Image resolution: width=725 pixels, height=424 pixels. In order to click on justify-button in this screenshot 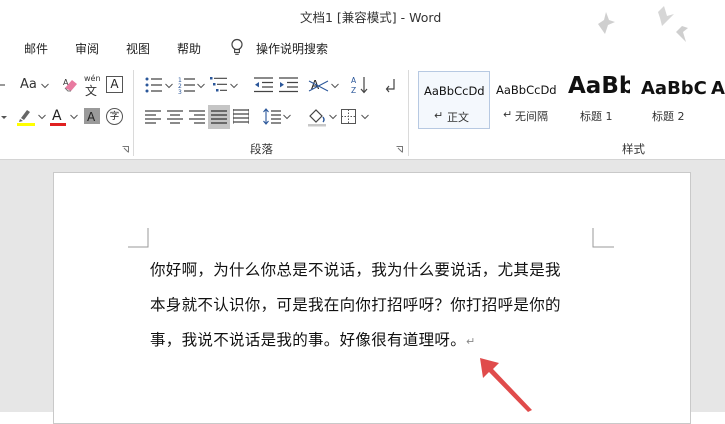, I will do `click(219, 117)`.